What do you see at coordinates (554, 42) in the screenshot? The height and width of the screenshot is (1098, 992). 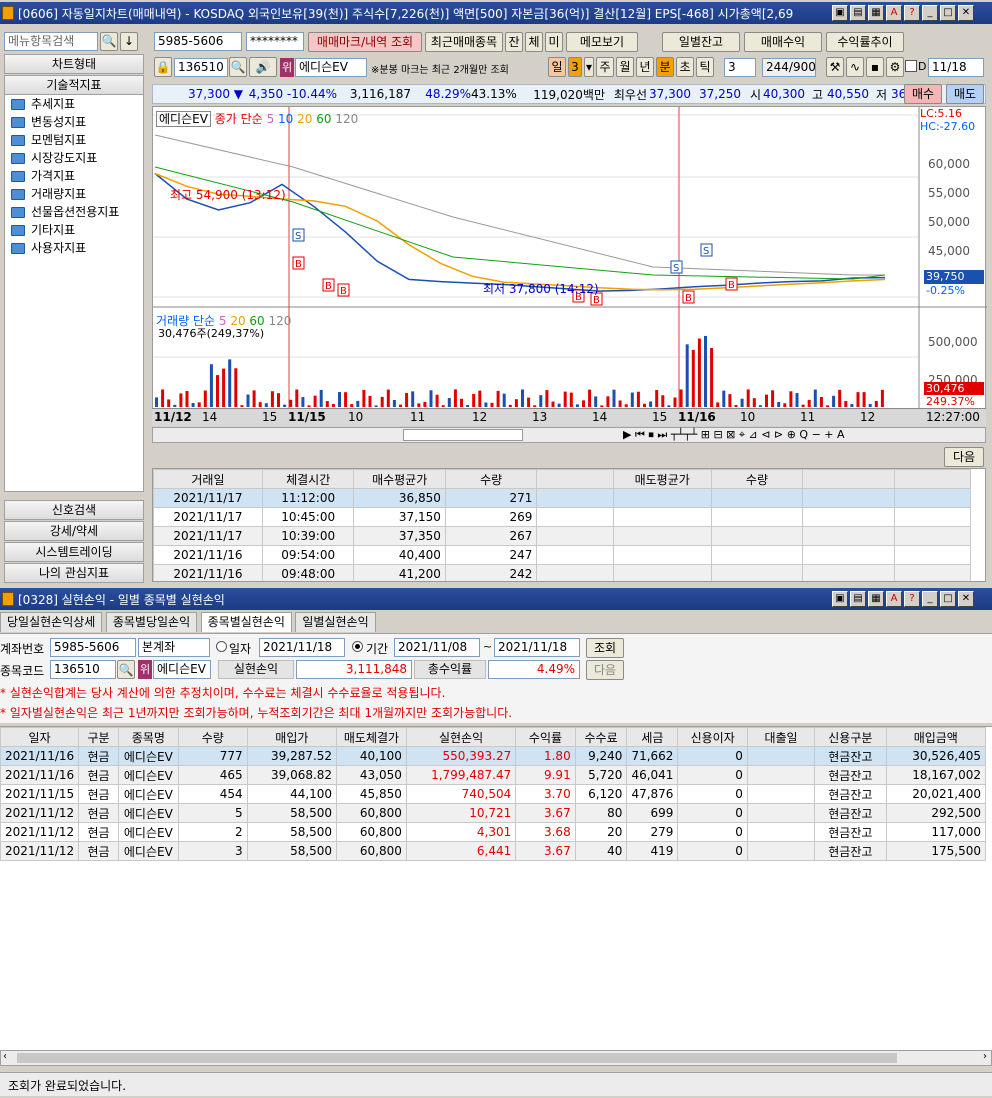 I see `unfilled-toggle: 미` at bounding box center [554, 42].